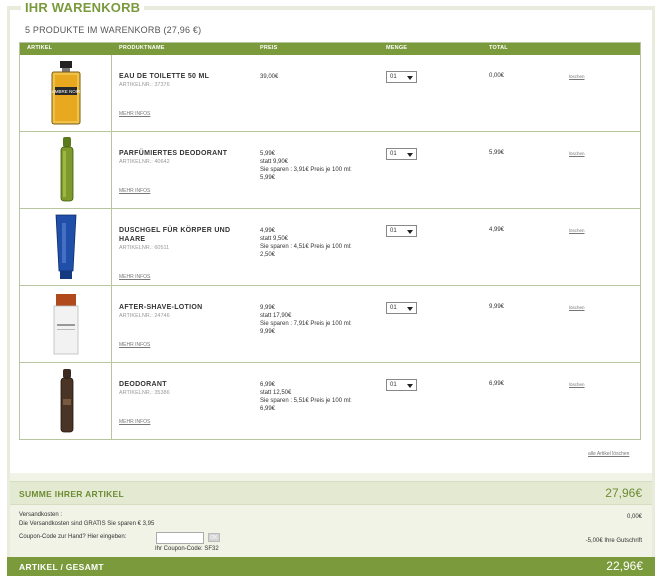 The height and width of the screenshot is (580, 661). Describe the element at coordinates (161, 307) in the screenshot. I see `product-name: AFTER-SHAVE-LOTION` at that location.